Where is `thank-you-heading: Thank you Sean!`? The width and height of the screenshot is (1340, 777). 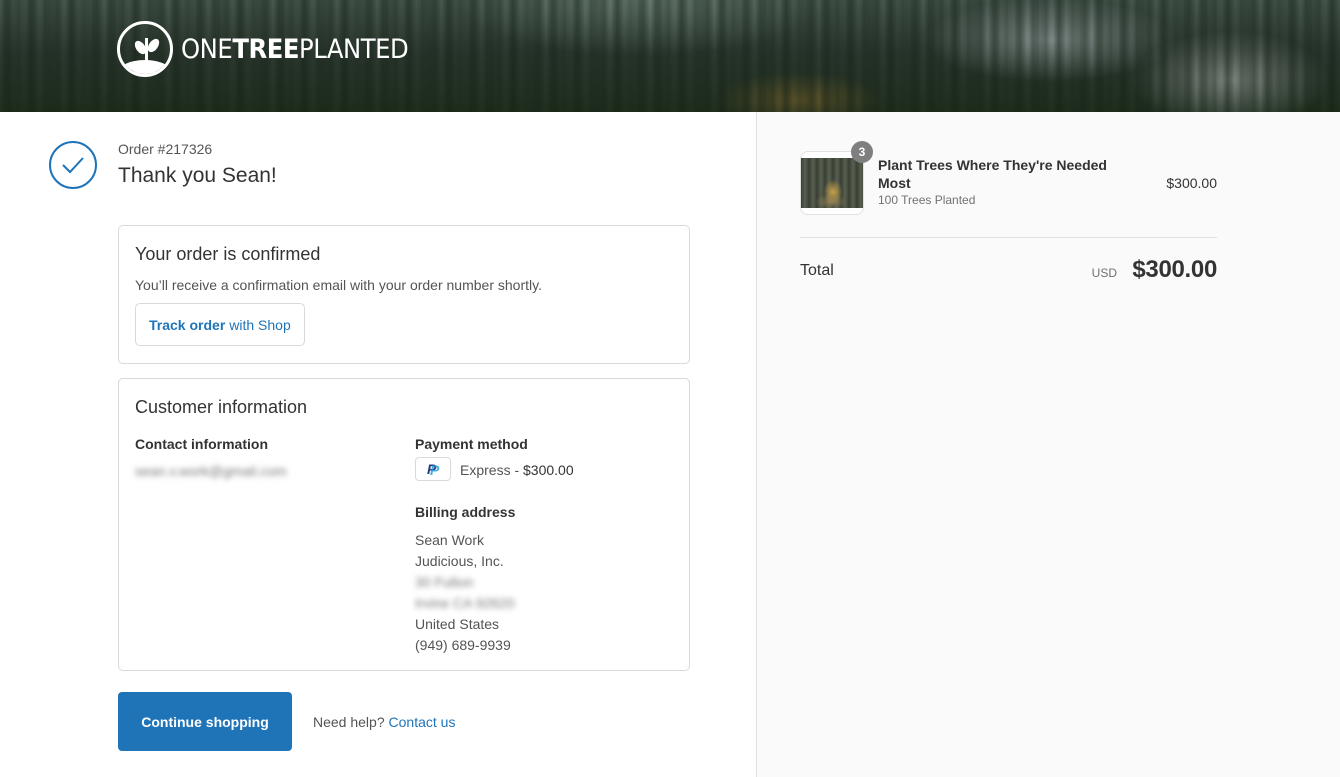 thank-you-heading: Thank you Sean! is located at coordinates (197, 175).